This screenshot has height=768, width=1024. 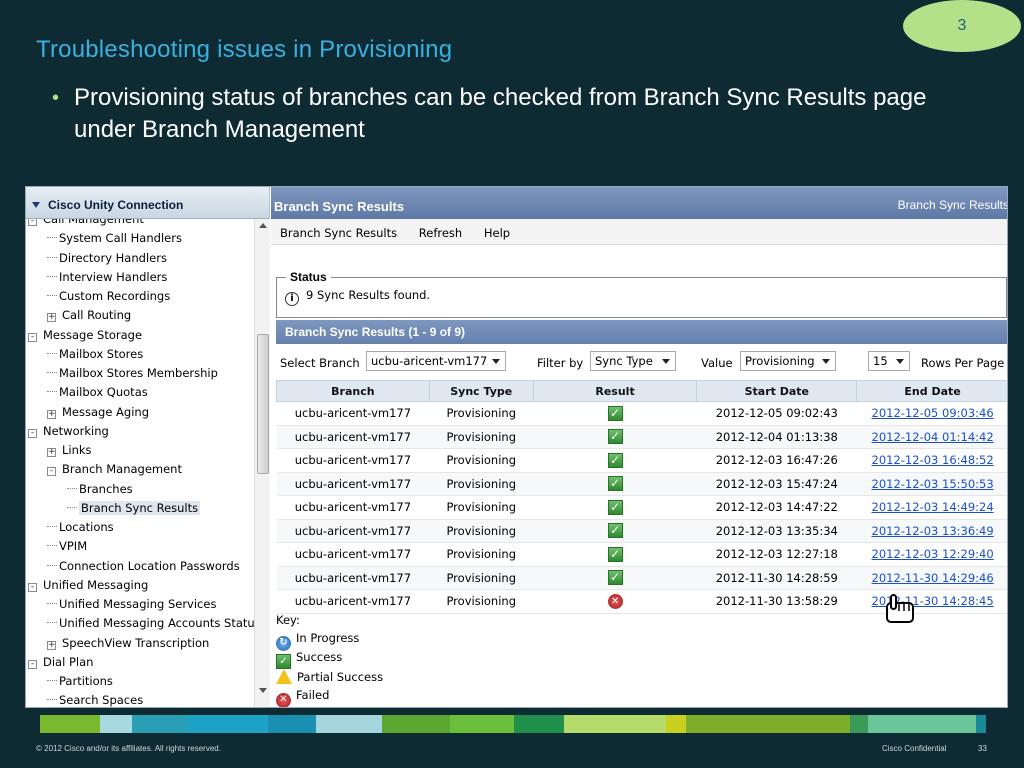 I want to click on slide-number-badge: 3, so click(x=962, y=26).